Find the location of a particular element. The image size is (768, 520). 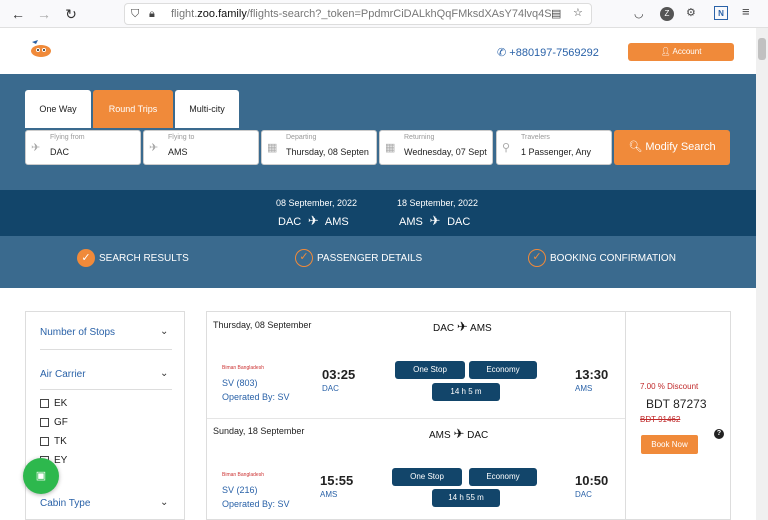

carrier-label: GF is located at coordinates (61, 422).